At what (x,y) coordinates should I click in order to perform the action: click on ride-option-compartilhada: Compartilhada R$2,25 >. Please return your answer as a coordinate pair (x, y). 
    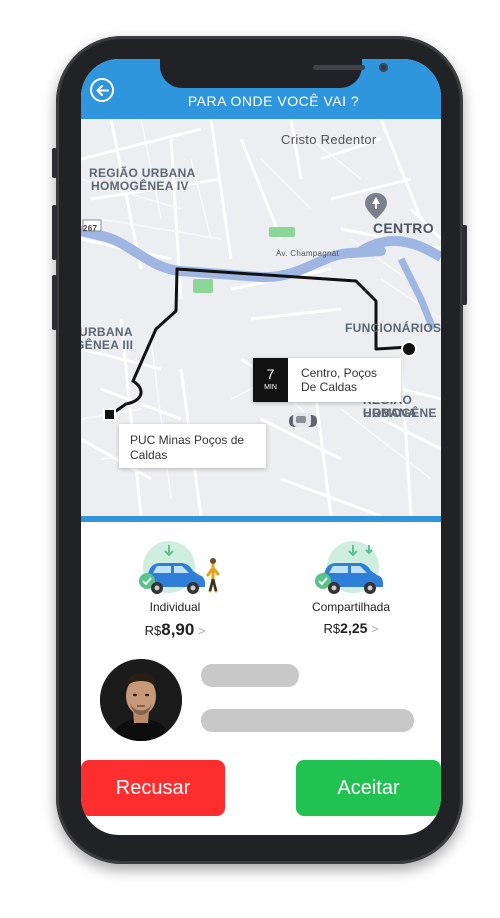
    Looking at the image, I should click on (351, 587).